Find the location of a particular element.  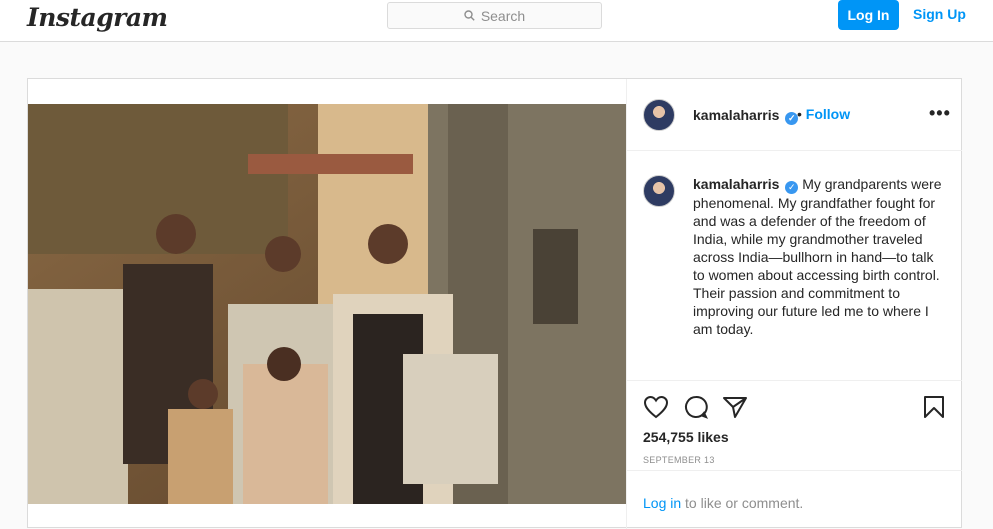

comment-icon is located at coordinates (696, 407).